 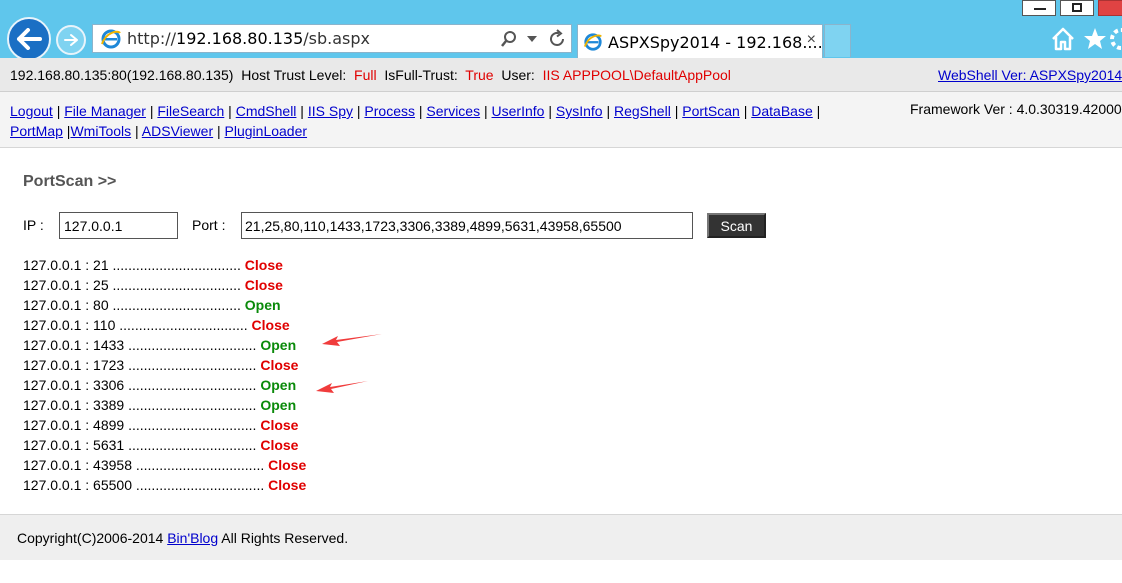 I want to click on menu-database: DataBase, so click(x=781, y=111).